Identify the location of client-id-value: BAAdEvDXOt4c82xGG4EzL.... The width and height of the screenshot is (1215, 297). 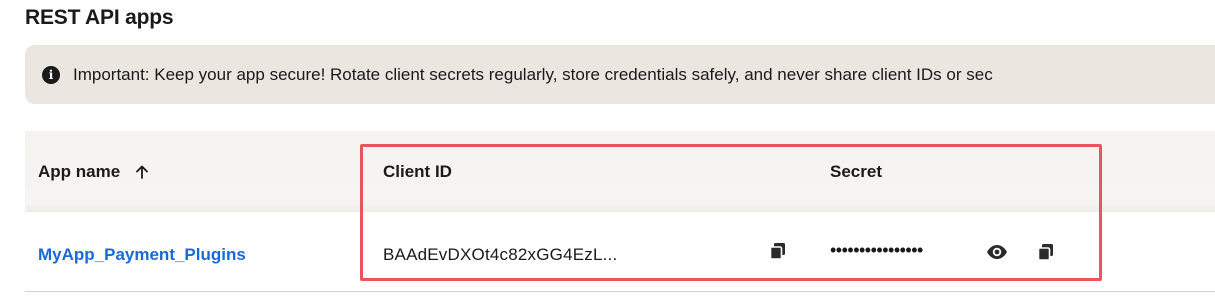
(500, 254).